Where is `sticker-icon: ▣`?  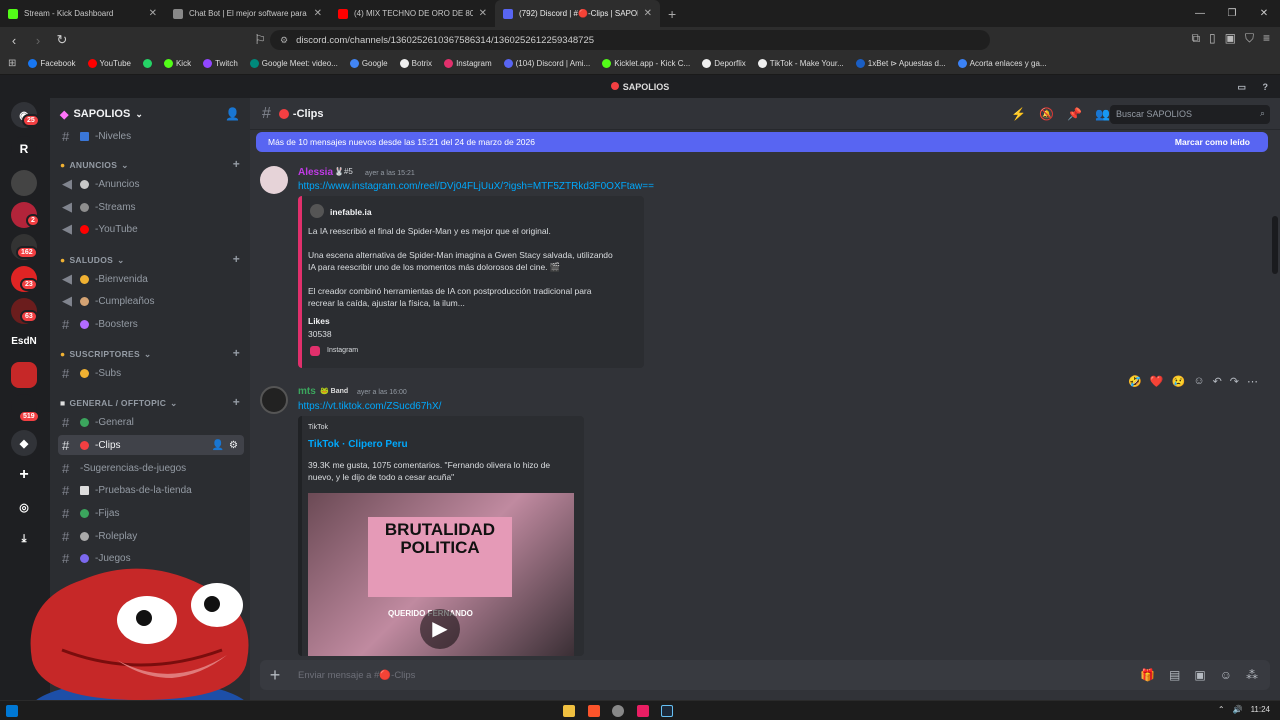 sticker-icon: ▣ is located at coordinates (1199, 675).